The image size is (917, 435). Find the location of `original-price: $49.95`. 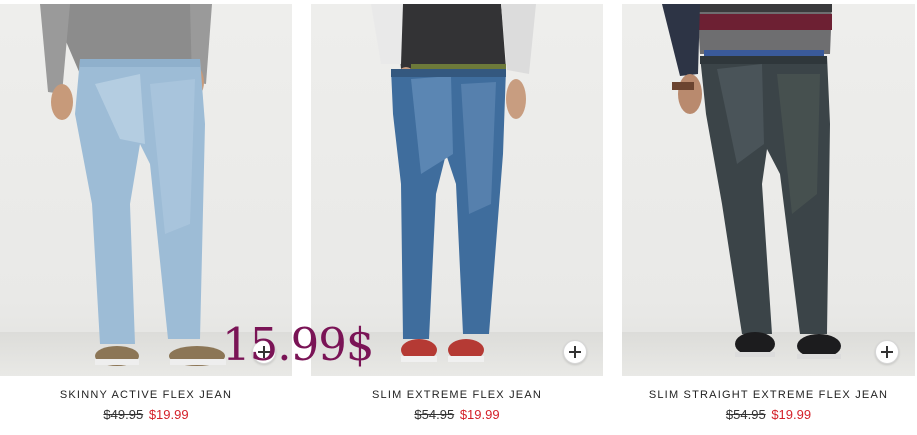

original-price: $49.95 is located at coordinates (123, 414).